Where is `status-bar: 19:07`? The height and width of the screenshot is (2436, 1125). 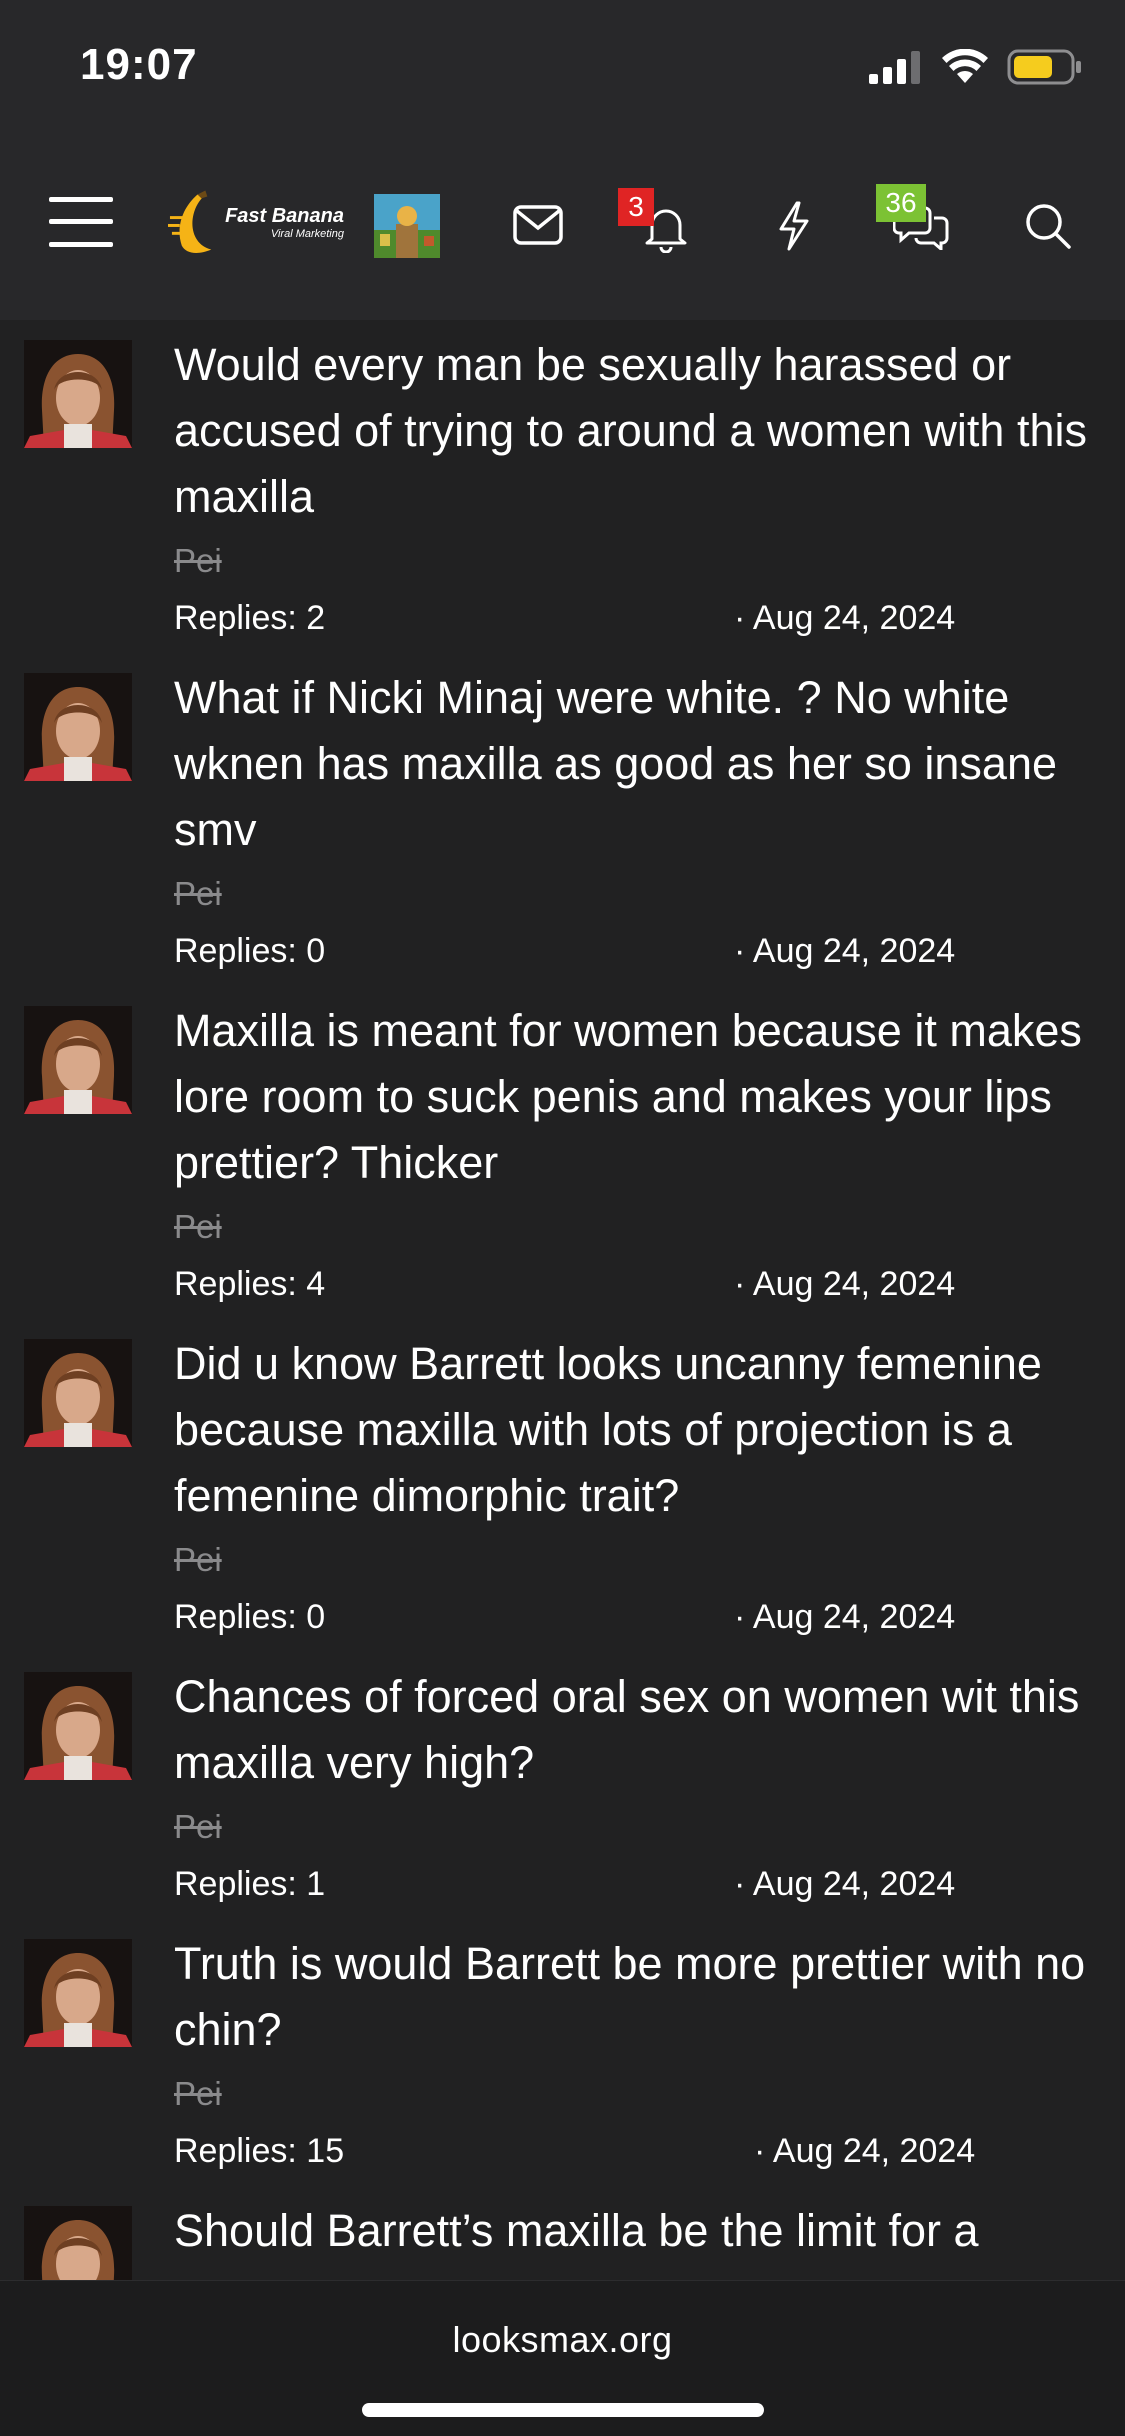
status-bar: 19:07 is located at coordinates (562, 70).